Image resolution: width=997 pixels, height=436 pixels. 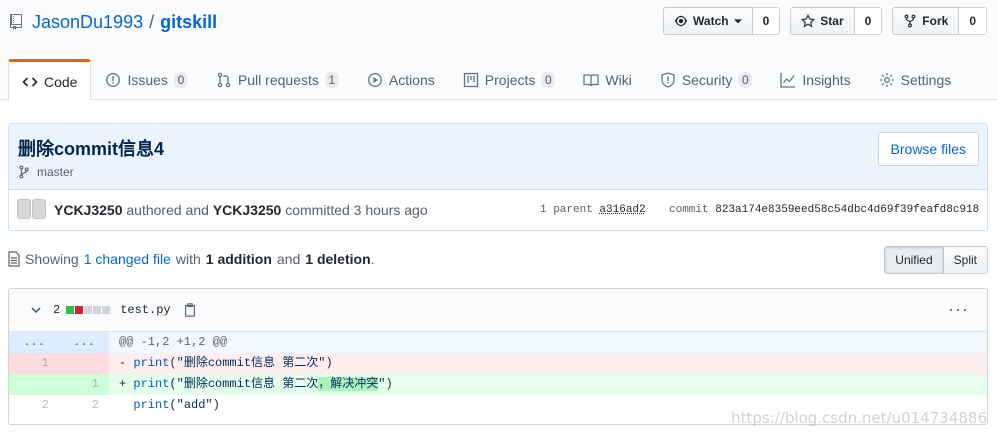 What do you see at coordinates (965, 260) in the screenshot?
I see `split-button: Split` at bounding box center [965, 260].